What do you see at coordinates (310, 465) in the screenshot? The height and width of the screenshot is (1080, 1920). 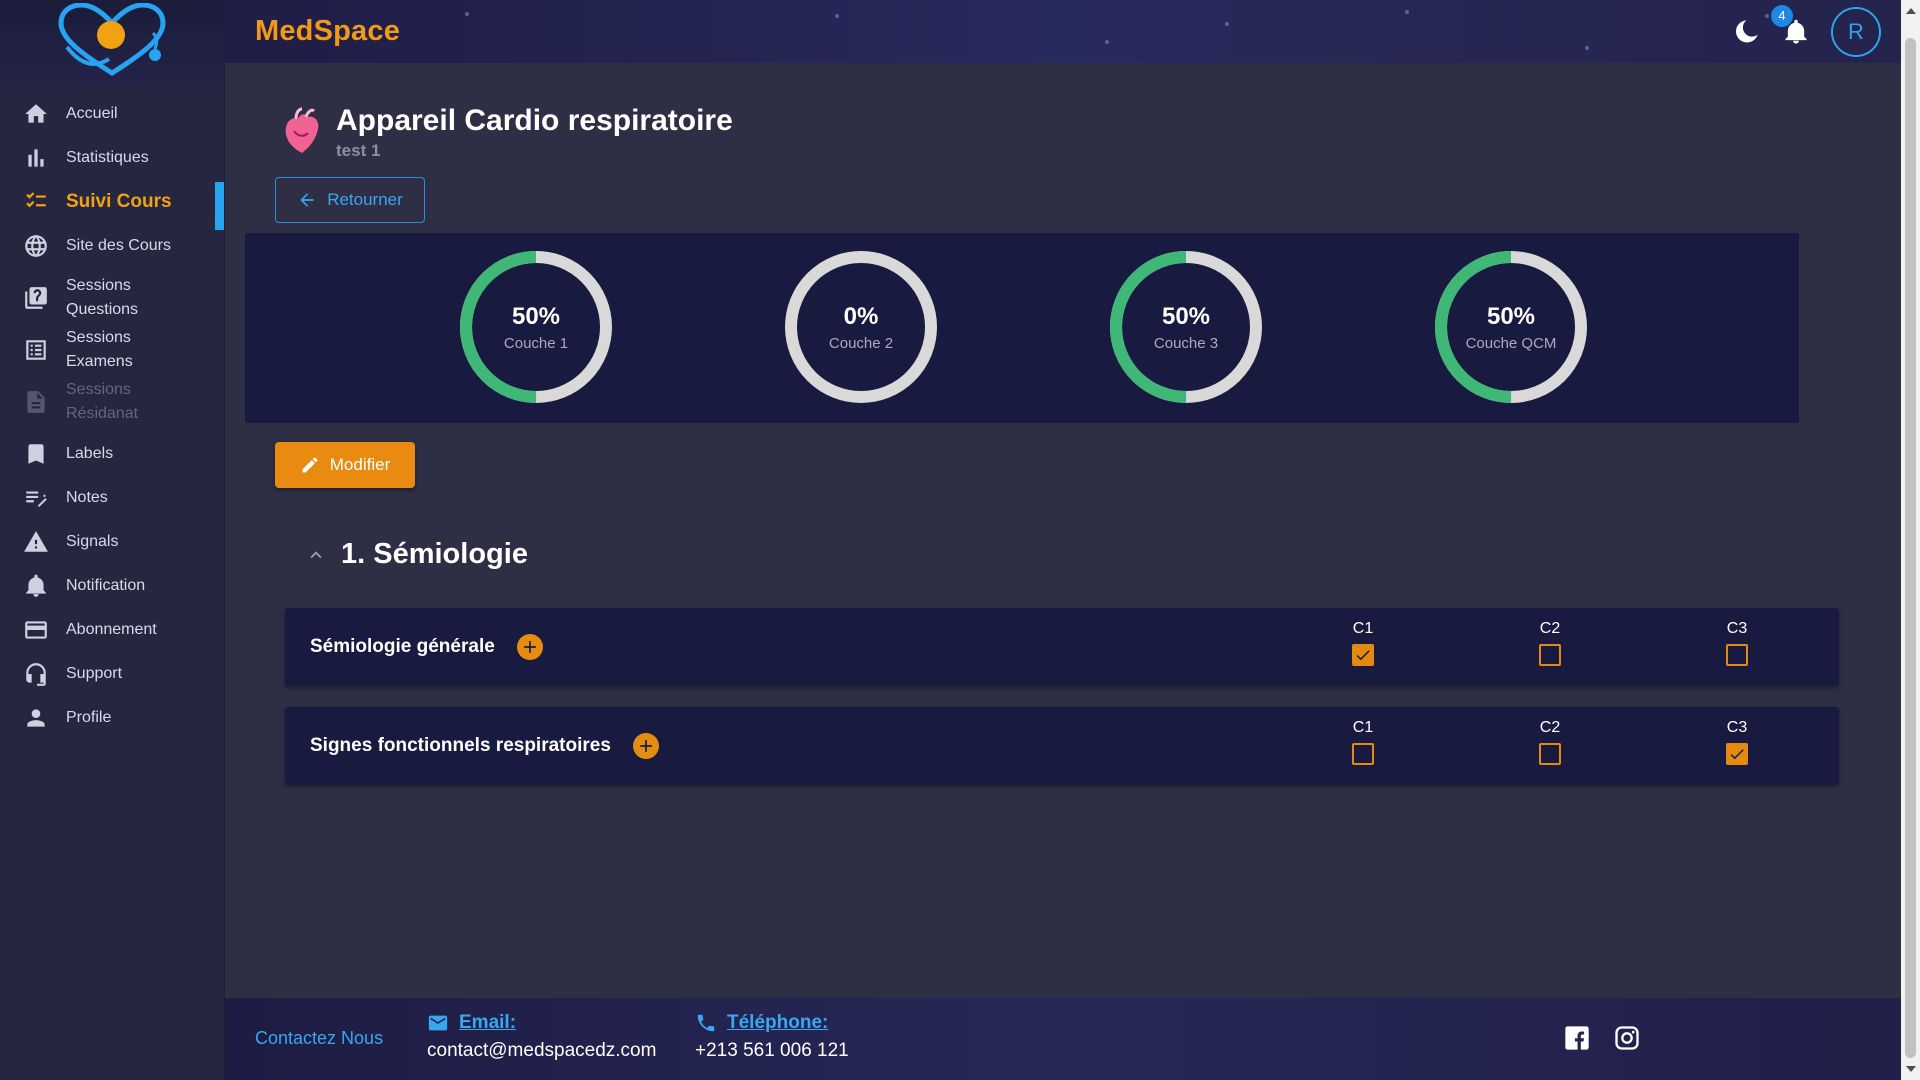 I see `pencil-icon` at bounding box center [310, 465].